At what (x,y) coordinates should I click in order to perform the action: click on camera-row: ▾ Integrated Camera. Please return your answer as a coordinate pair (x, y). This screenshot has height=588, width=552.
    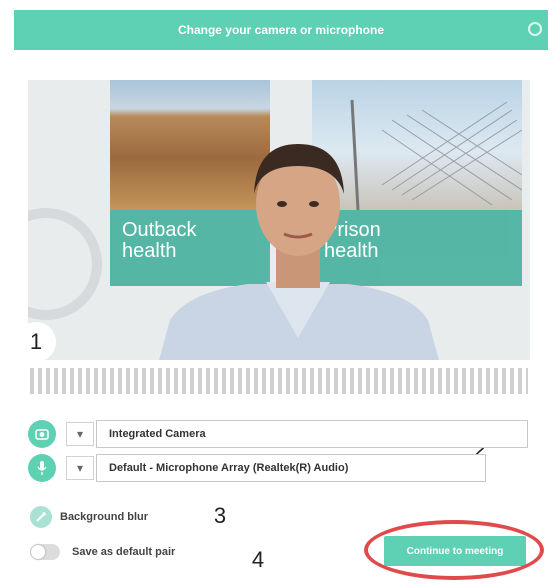
    Looking at the image, I should click on (279, 434).